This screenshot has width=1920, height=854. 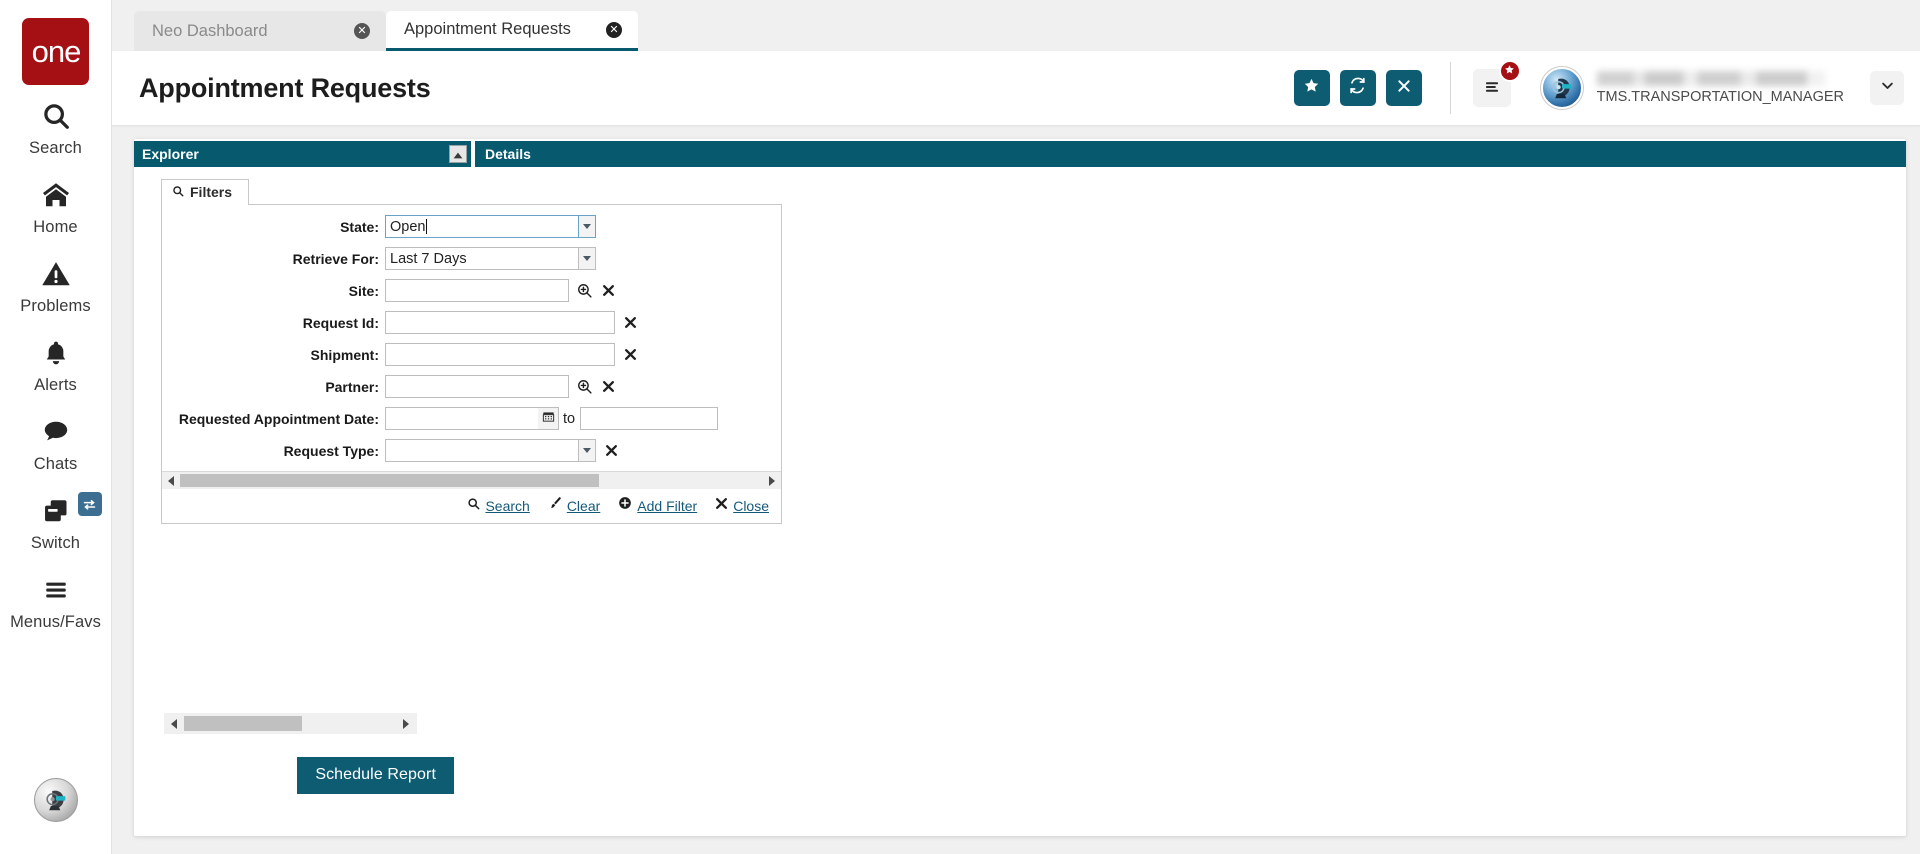 I want to click on filter-control-request-id, so click(x=511, y=322).